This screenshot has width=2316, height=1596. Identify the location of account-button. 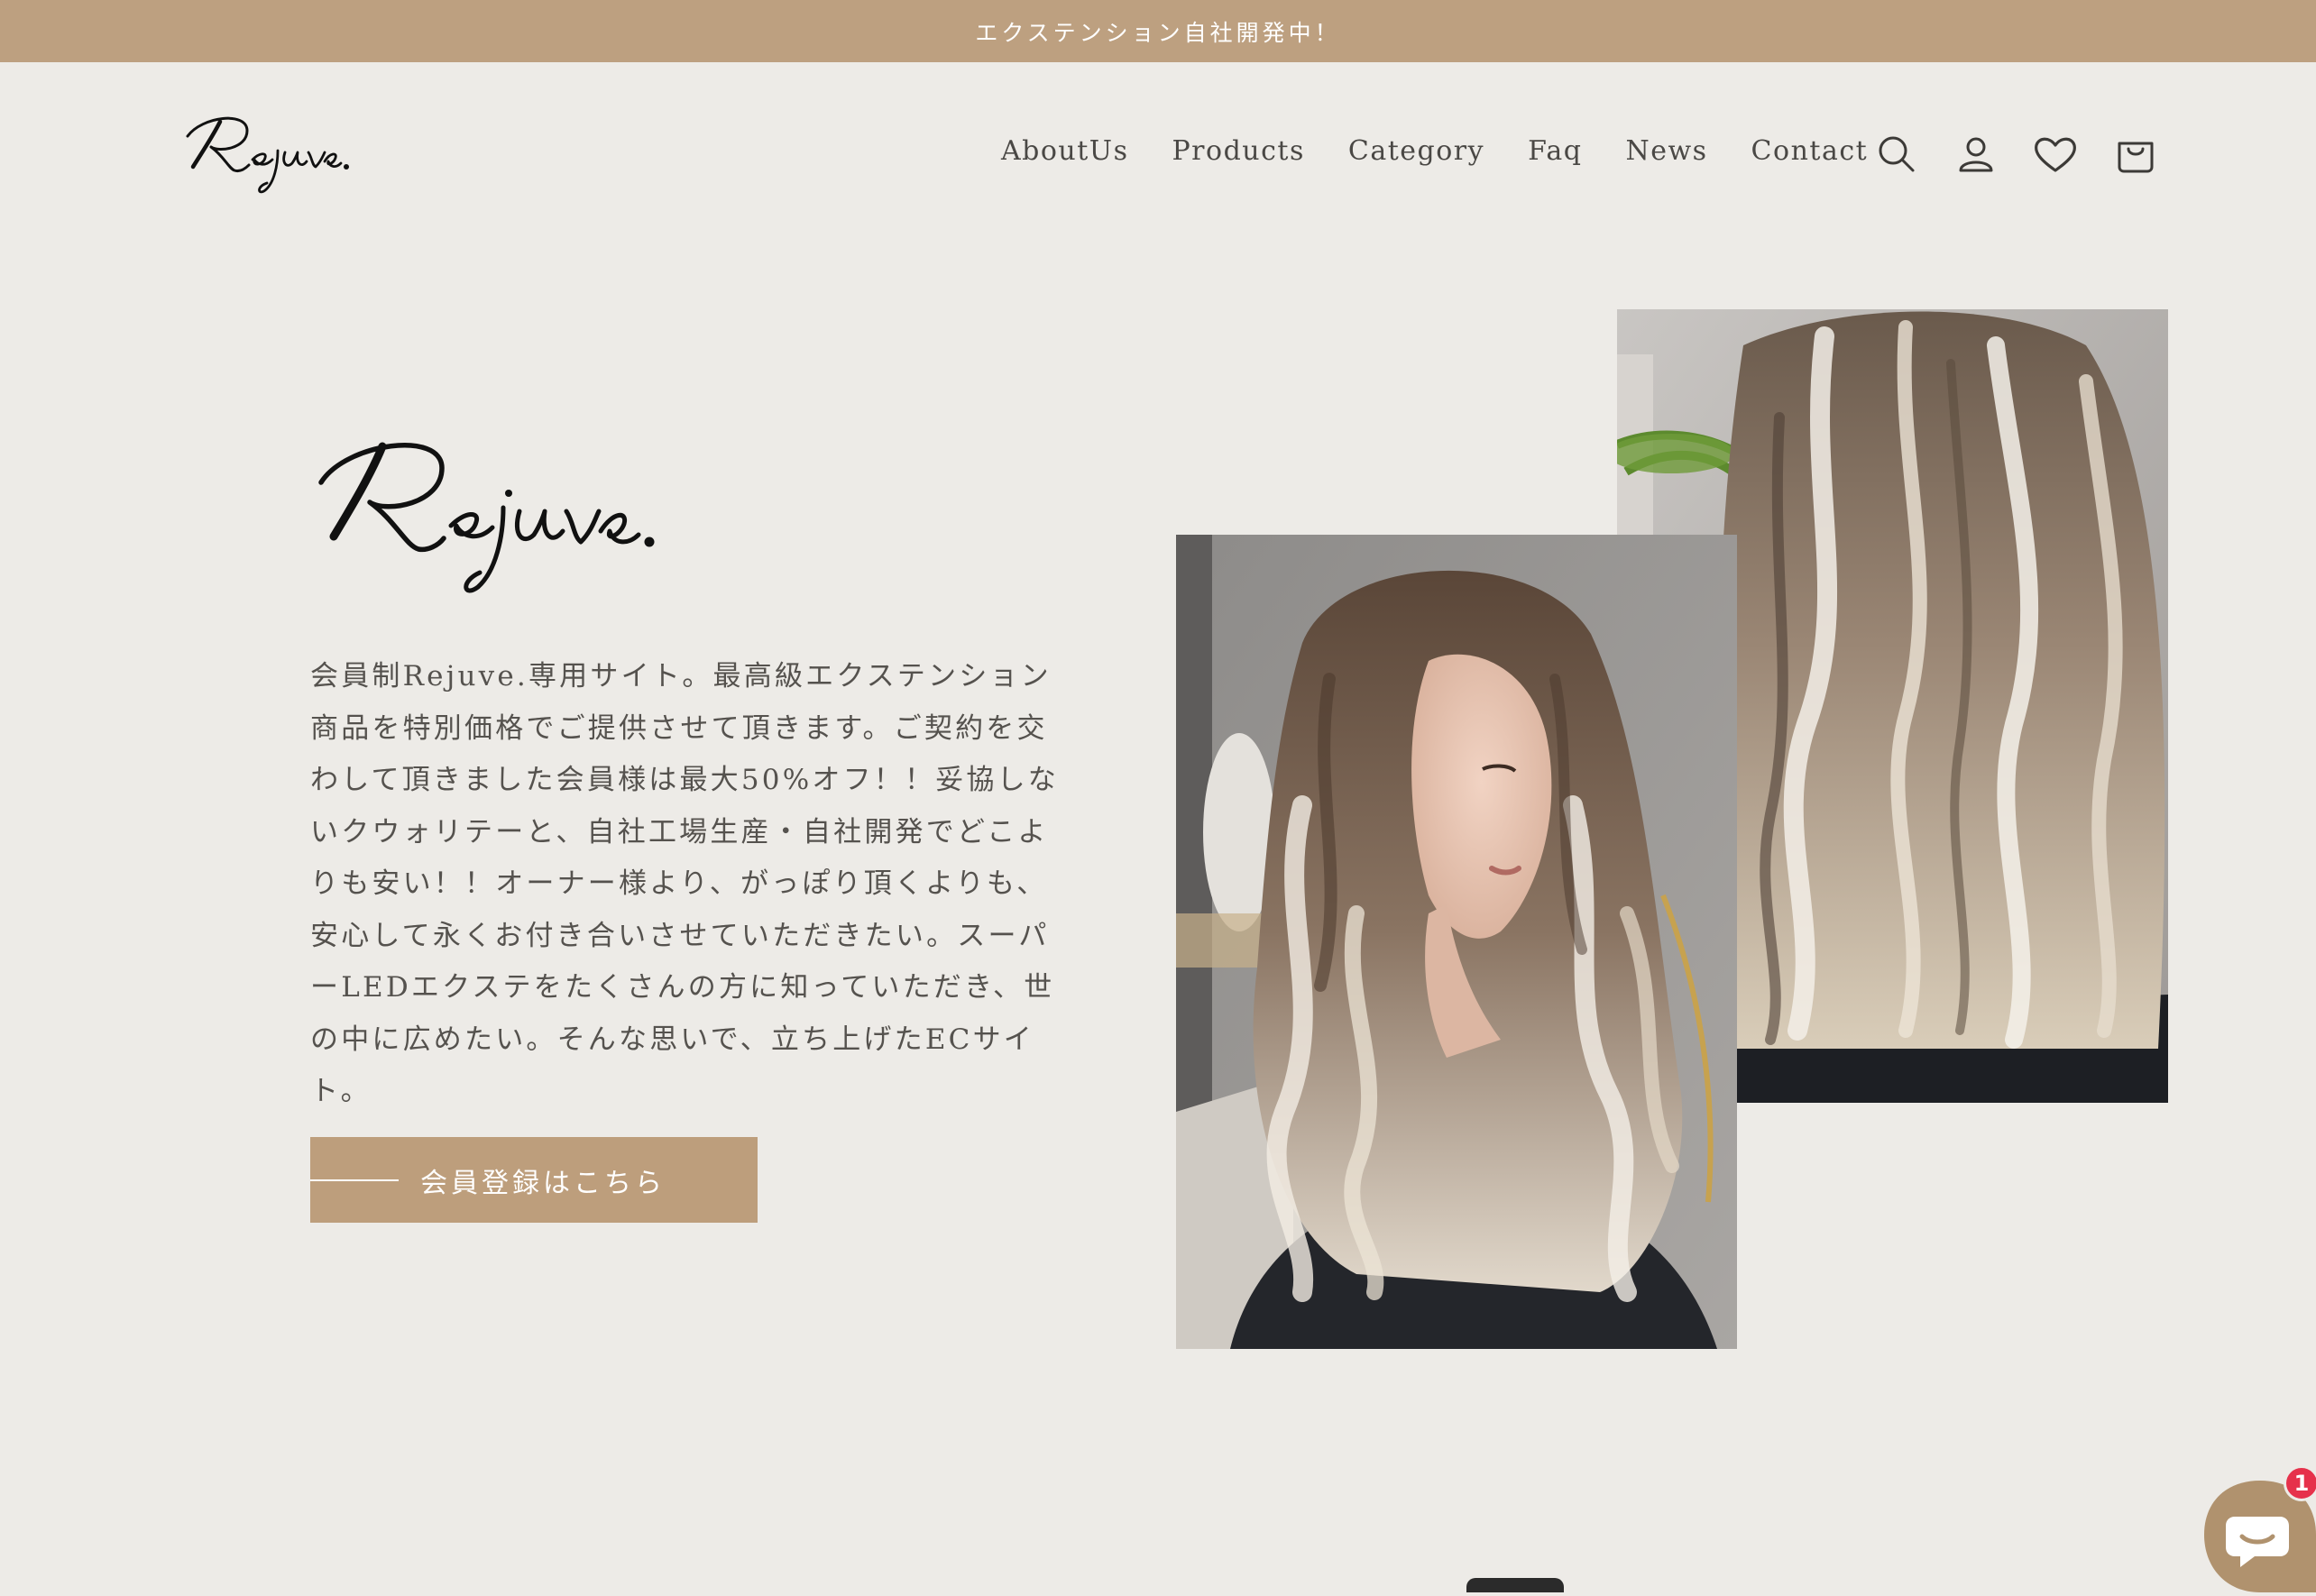
(1976, 155).